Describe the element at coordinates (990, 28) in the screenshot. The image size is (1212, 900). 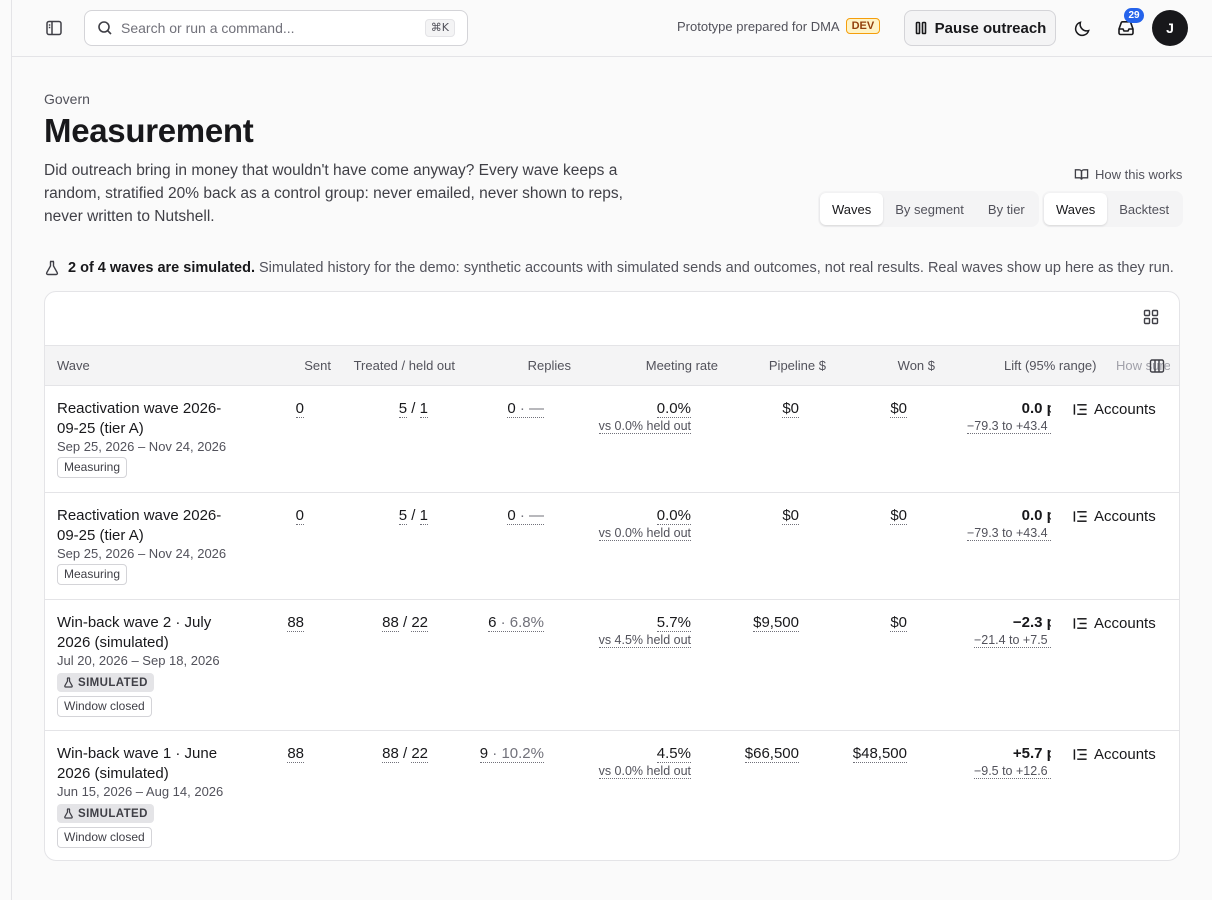
I see `pause-label: Pause outreach` at that location.